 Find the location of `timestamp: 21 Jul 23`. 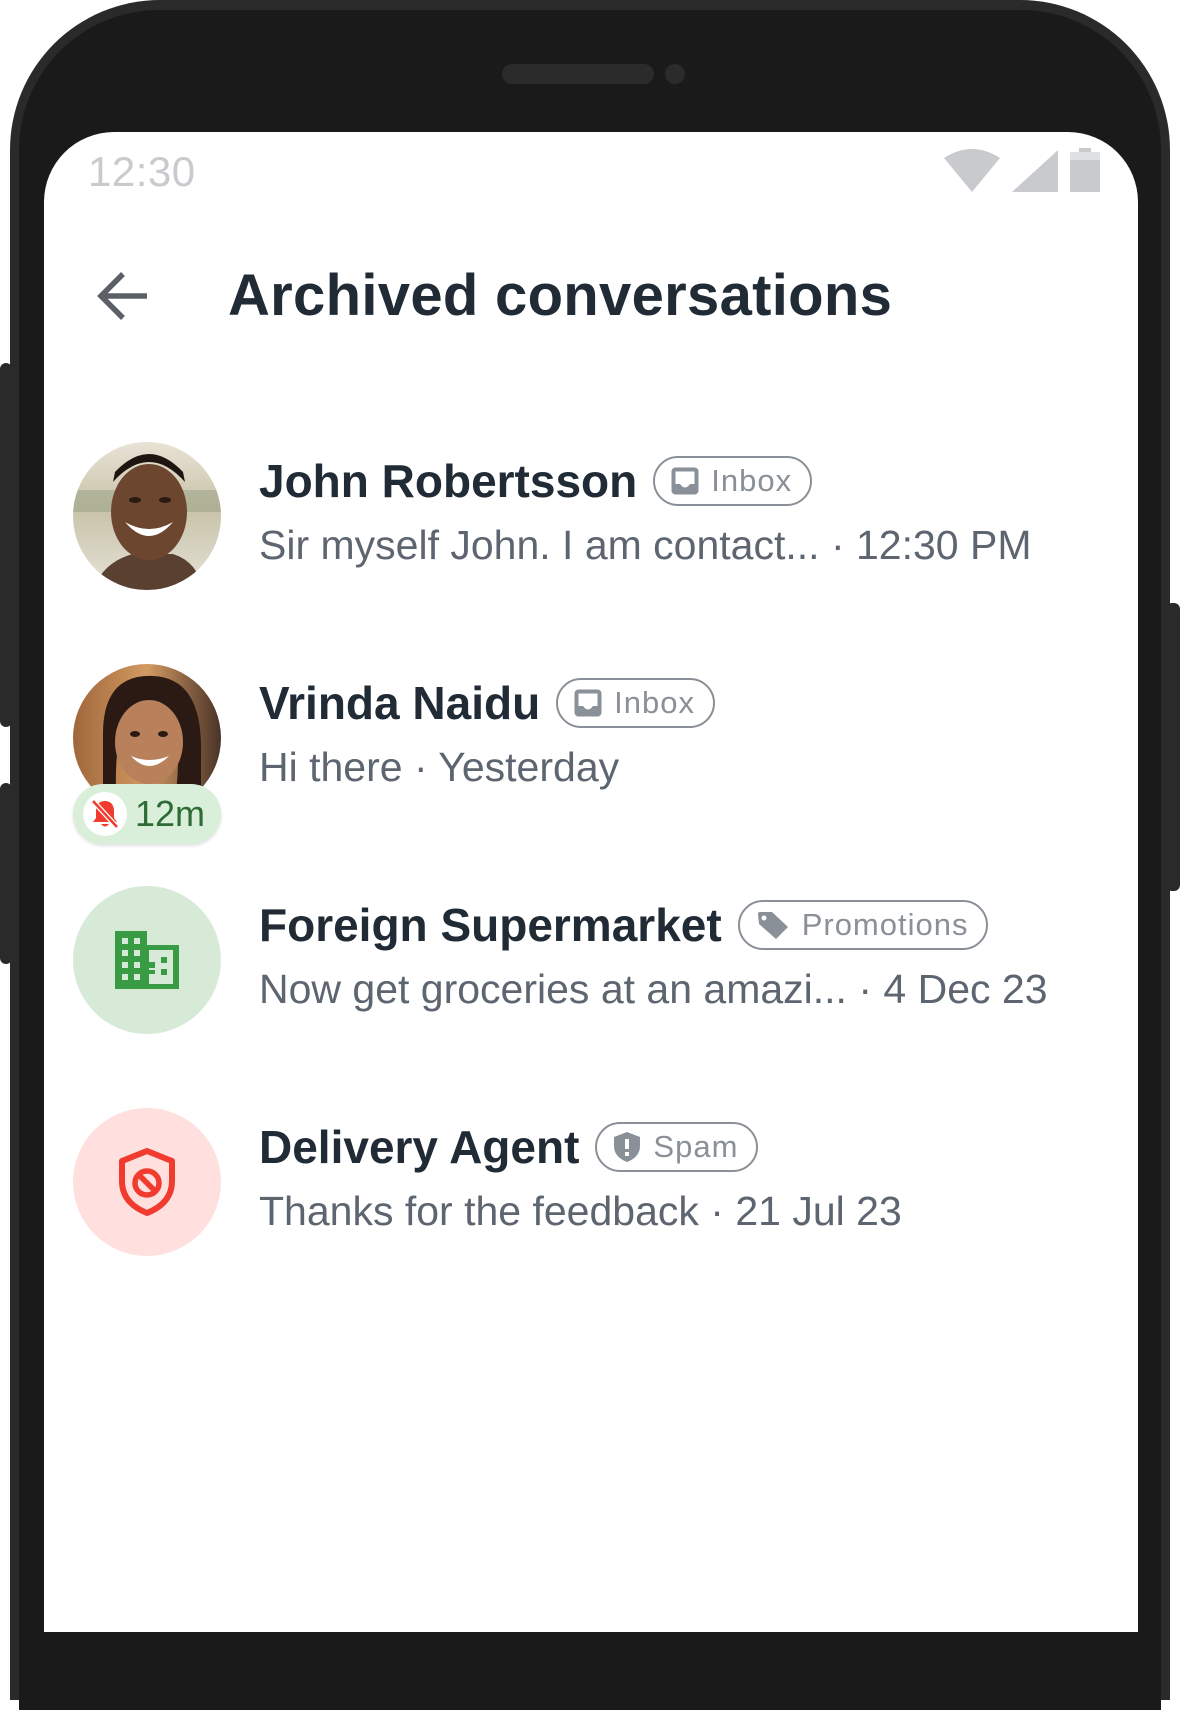

timestamp: 21 Jul 23 is located at coordinates (818, 1211).